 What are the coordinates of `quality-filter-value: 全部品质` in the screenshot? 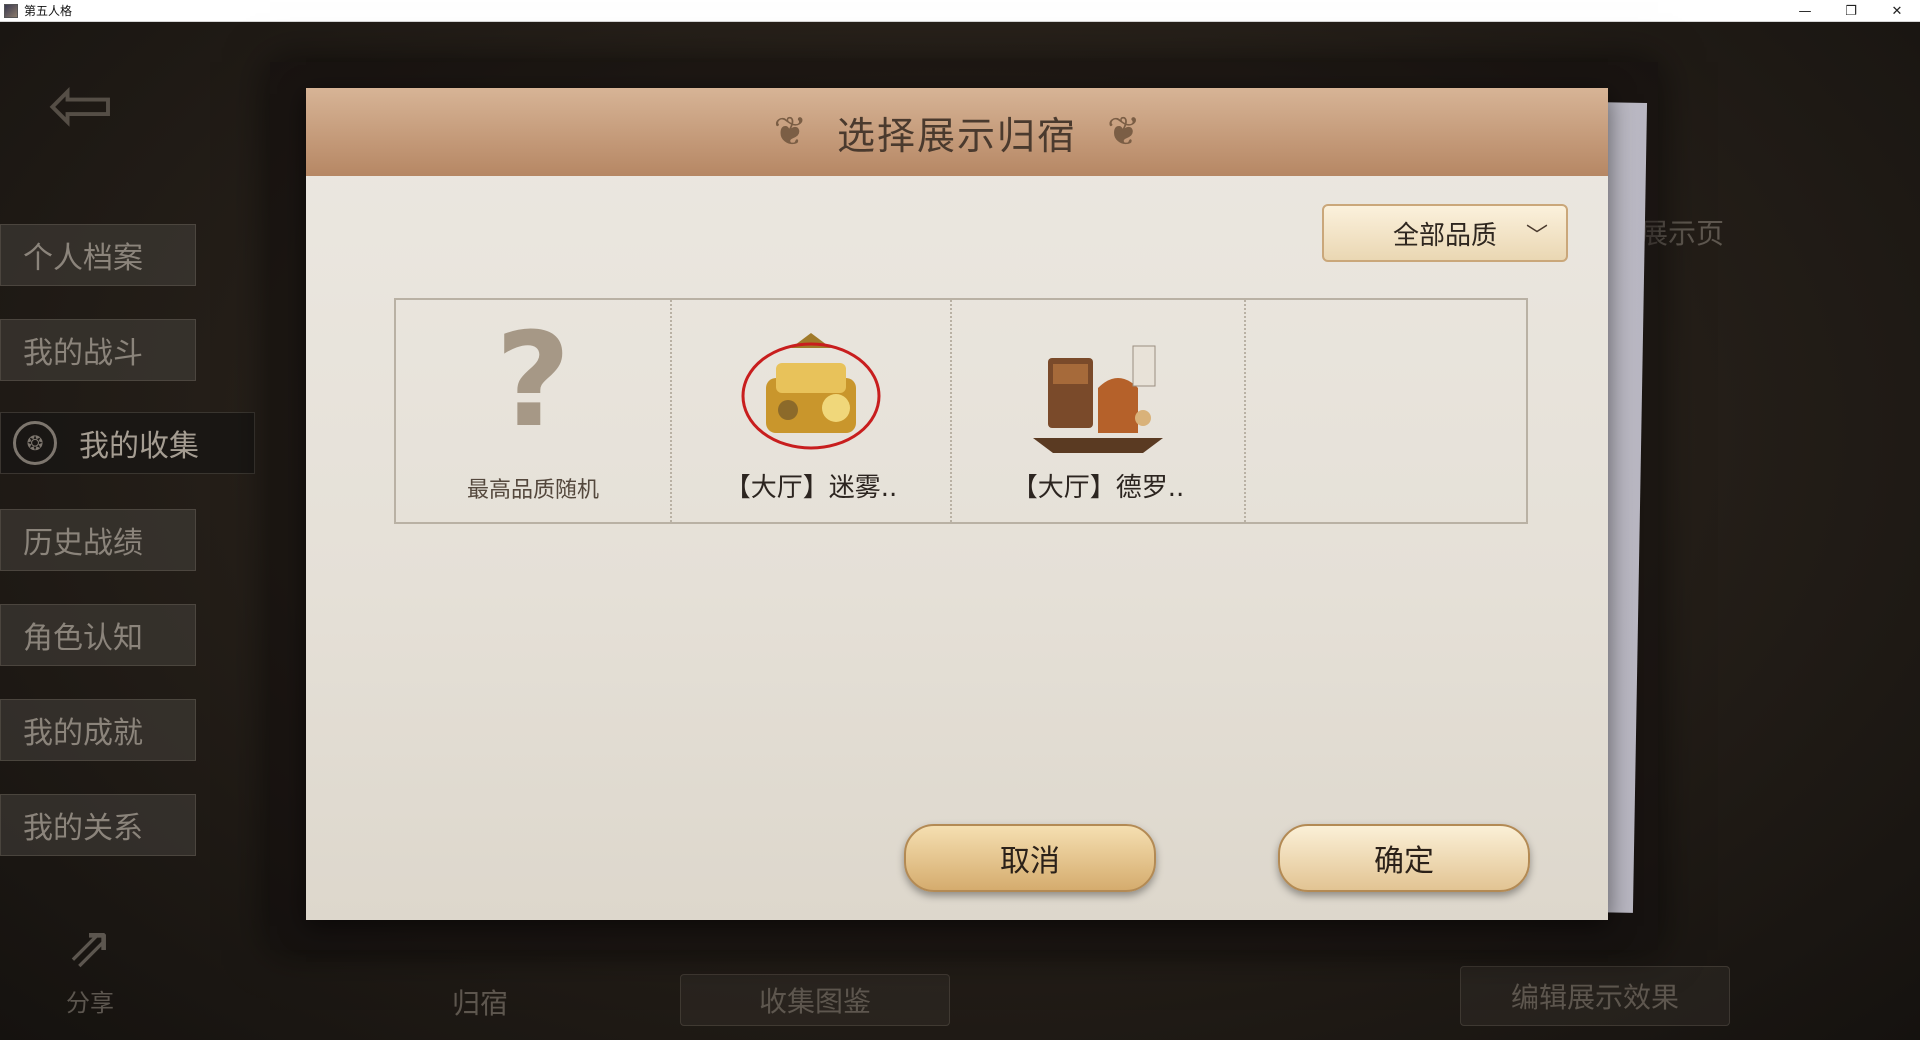 It's located at (1444, 235).